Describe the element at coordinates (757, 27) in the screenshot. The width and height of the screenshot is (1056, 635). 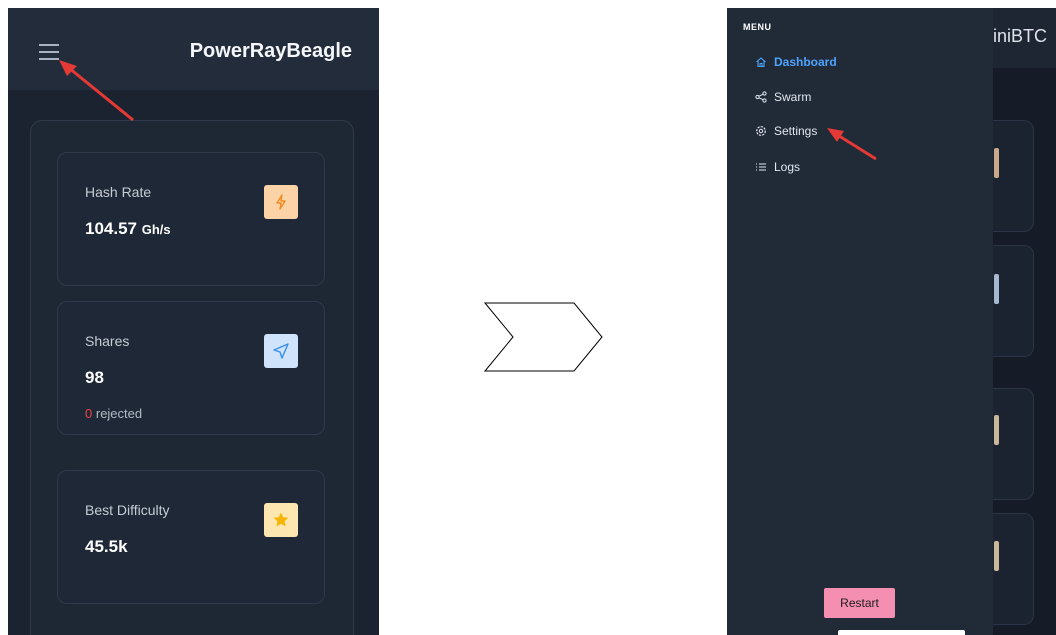
I see `menu-heading: MENU` at that location.